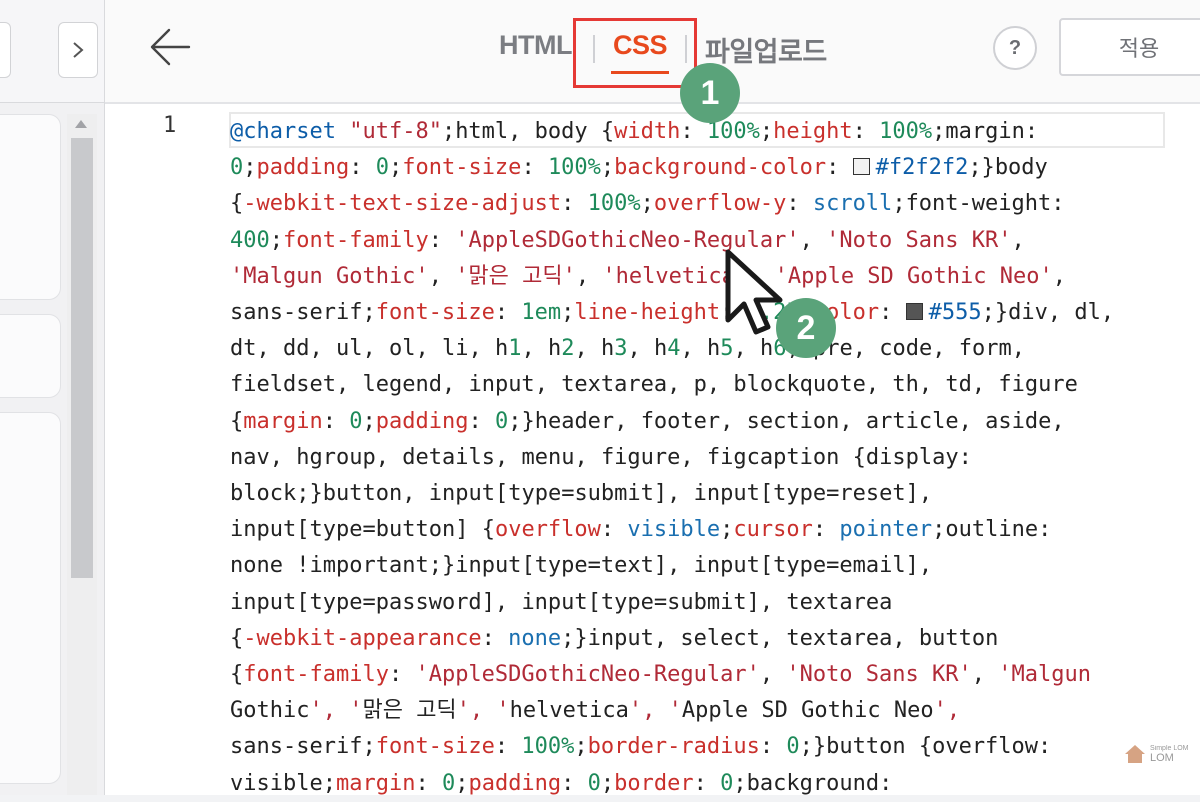  Describe the element at coordinates (170, 47) in the screenshot. I see `back-arrow-icon` at that location.